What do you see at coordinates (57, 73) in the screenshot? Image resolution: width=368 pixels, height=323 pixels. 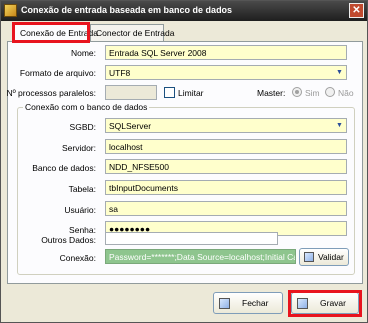 I see `formato-label: Formato de arquivo:` at bounding box center [57, 73].